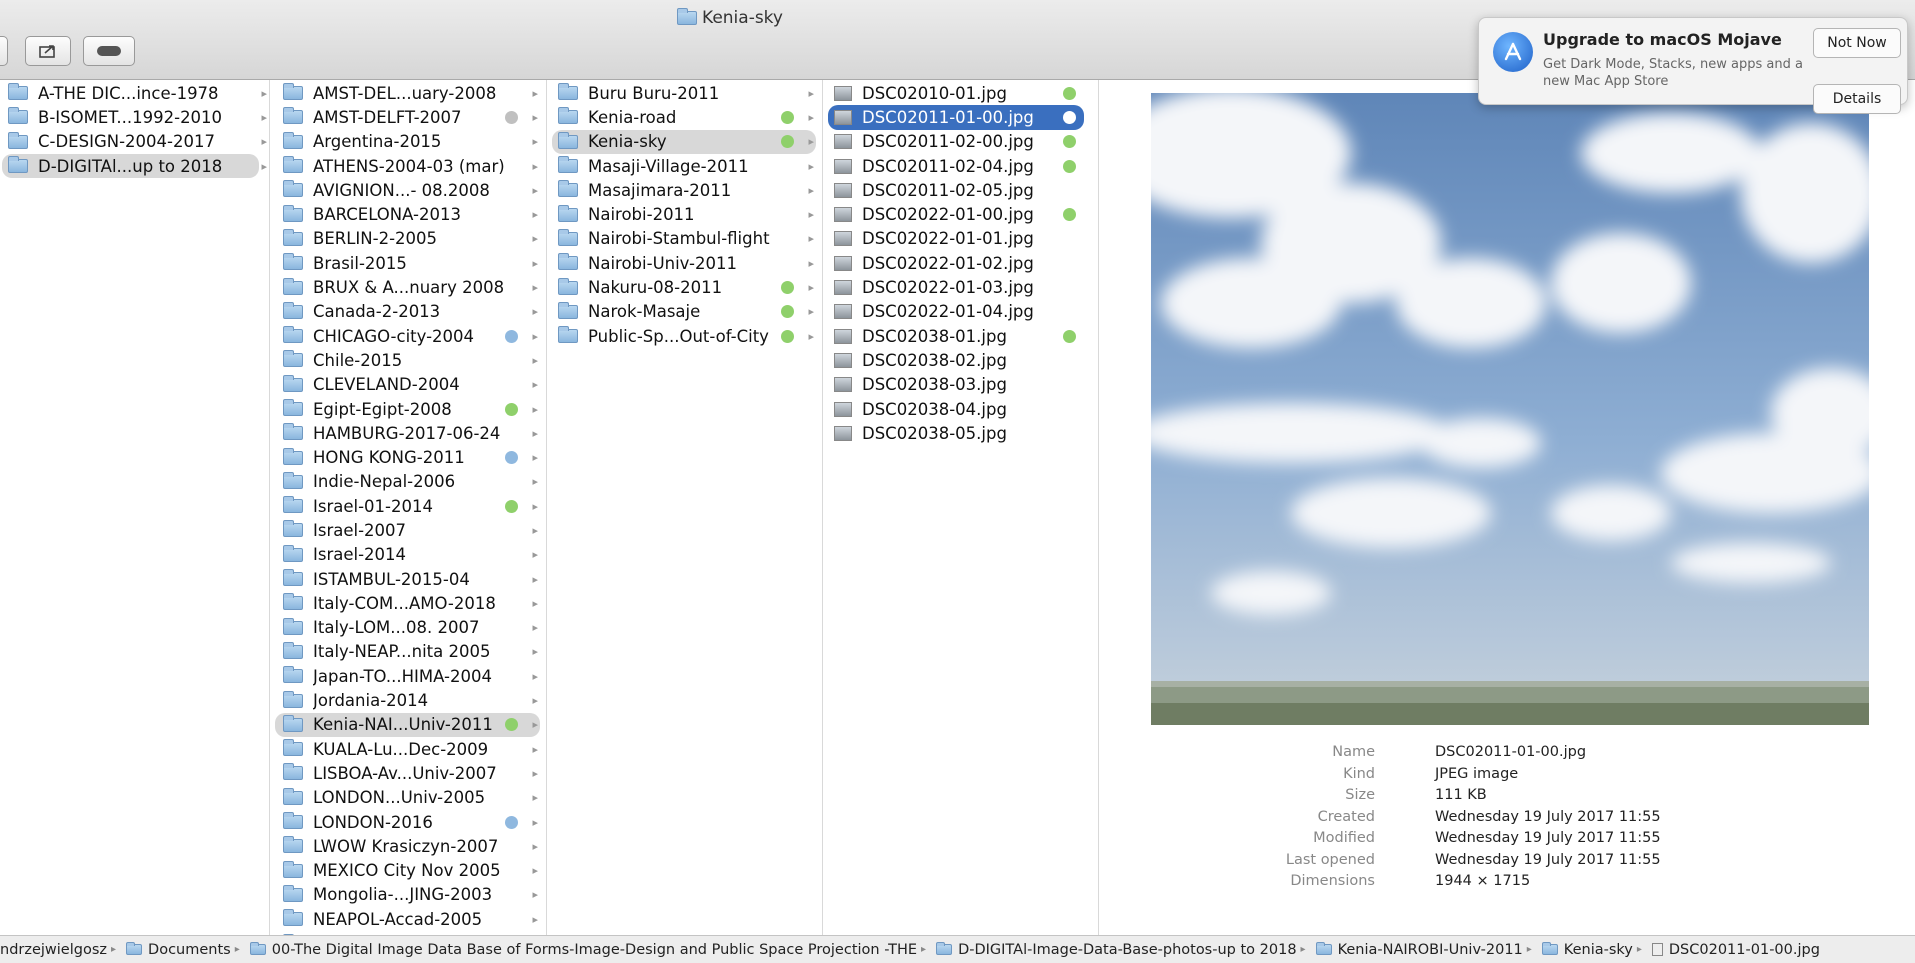  What do you see at coordinates (684, 312) in the screenshot?
I see `folder-row: Narok-Masaje ▸` at bounding box center [684, 312].